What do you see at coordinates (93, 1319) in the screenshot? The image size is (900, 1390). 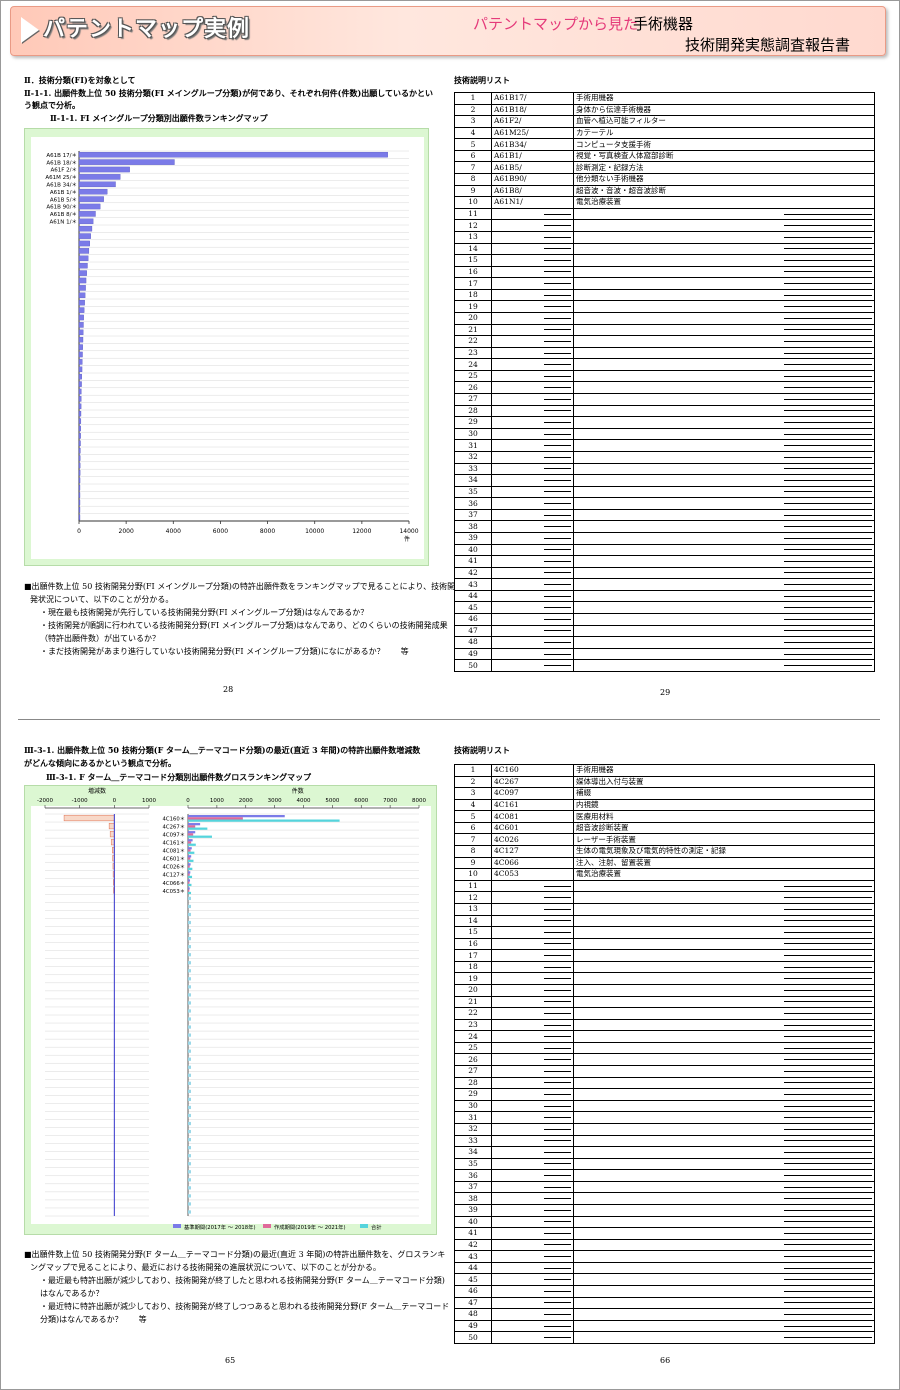 I see `bottom-bullet-4: 分類)はなんであるか？ 等` at bounding box center [93, 1319].